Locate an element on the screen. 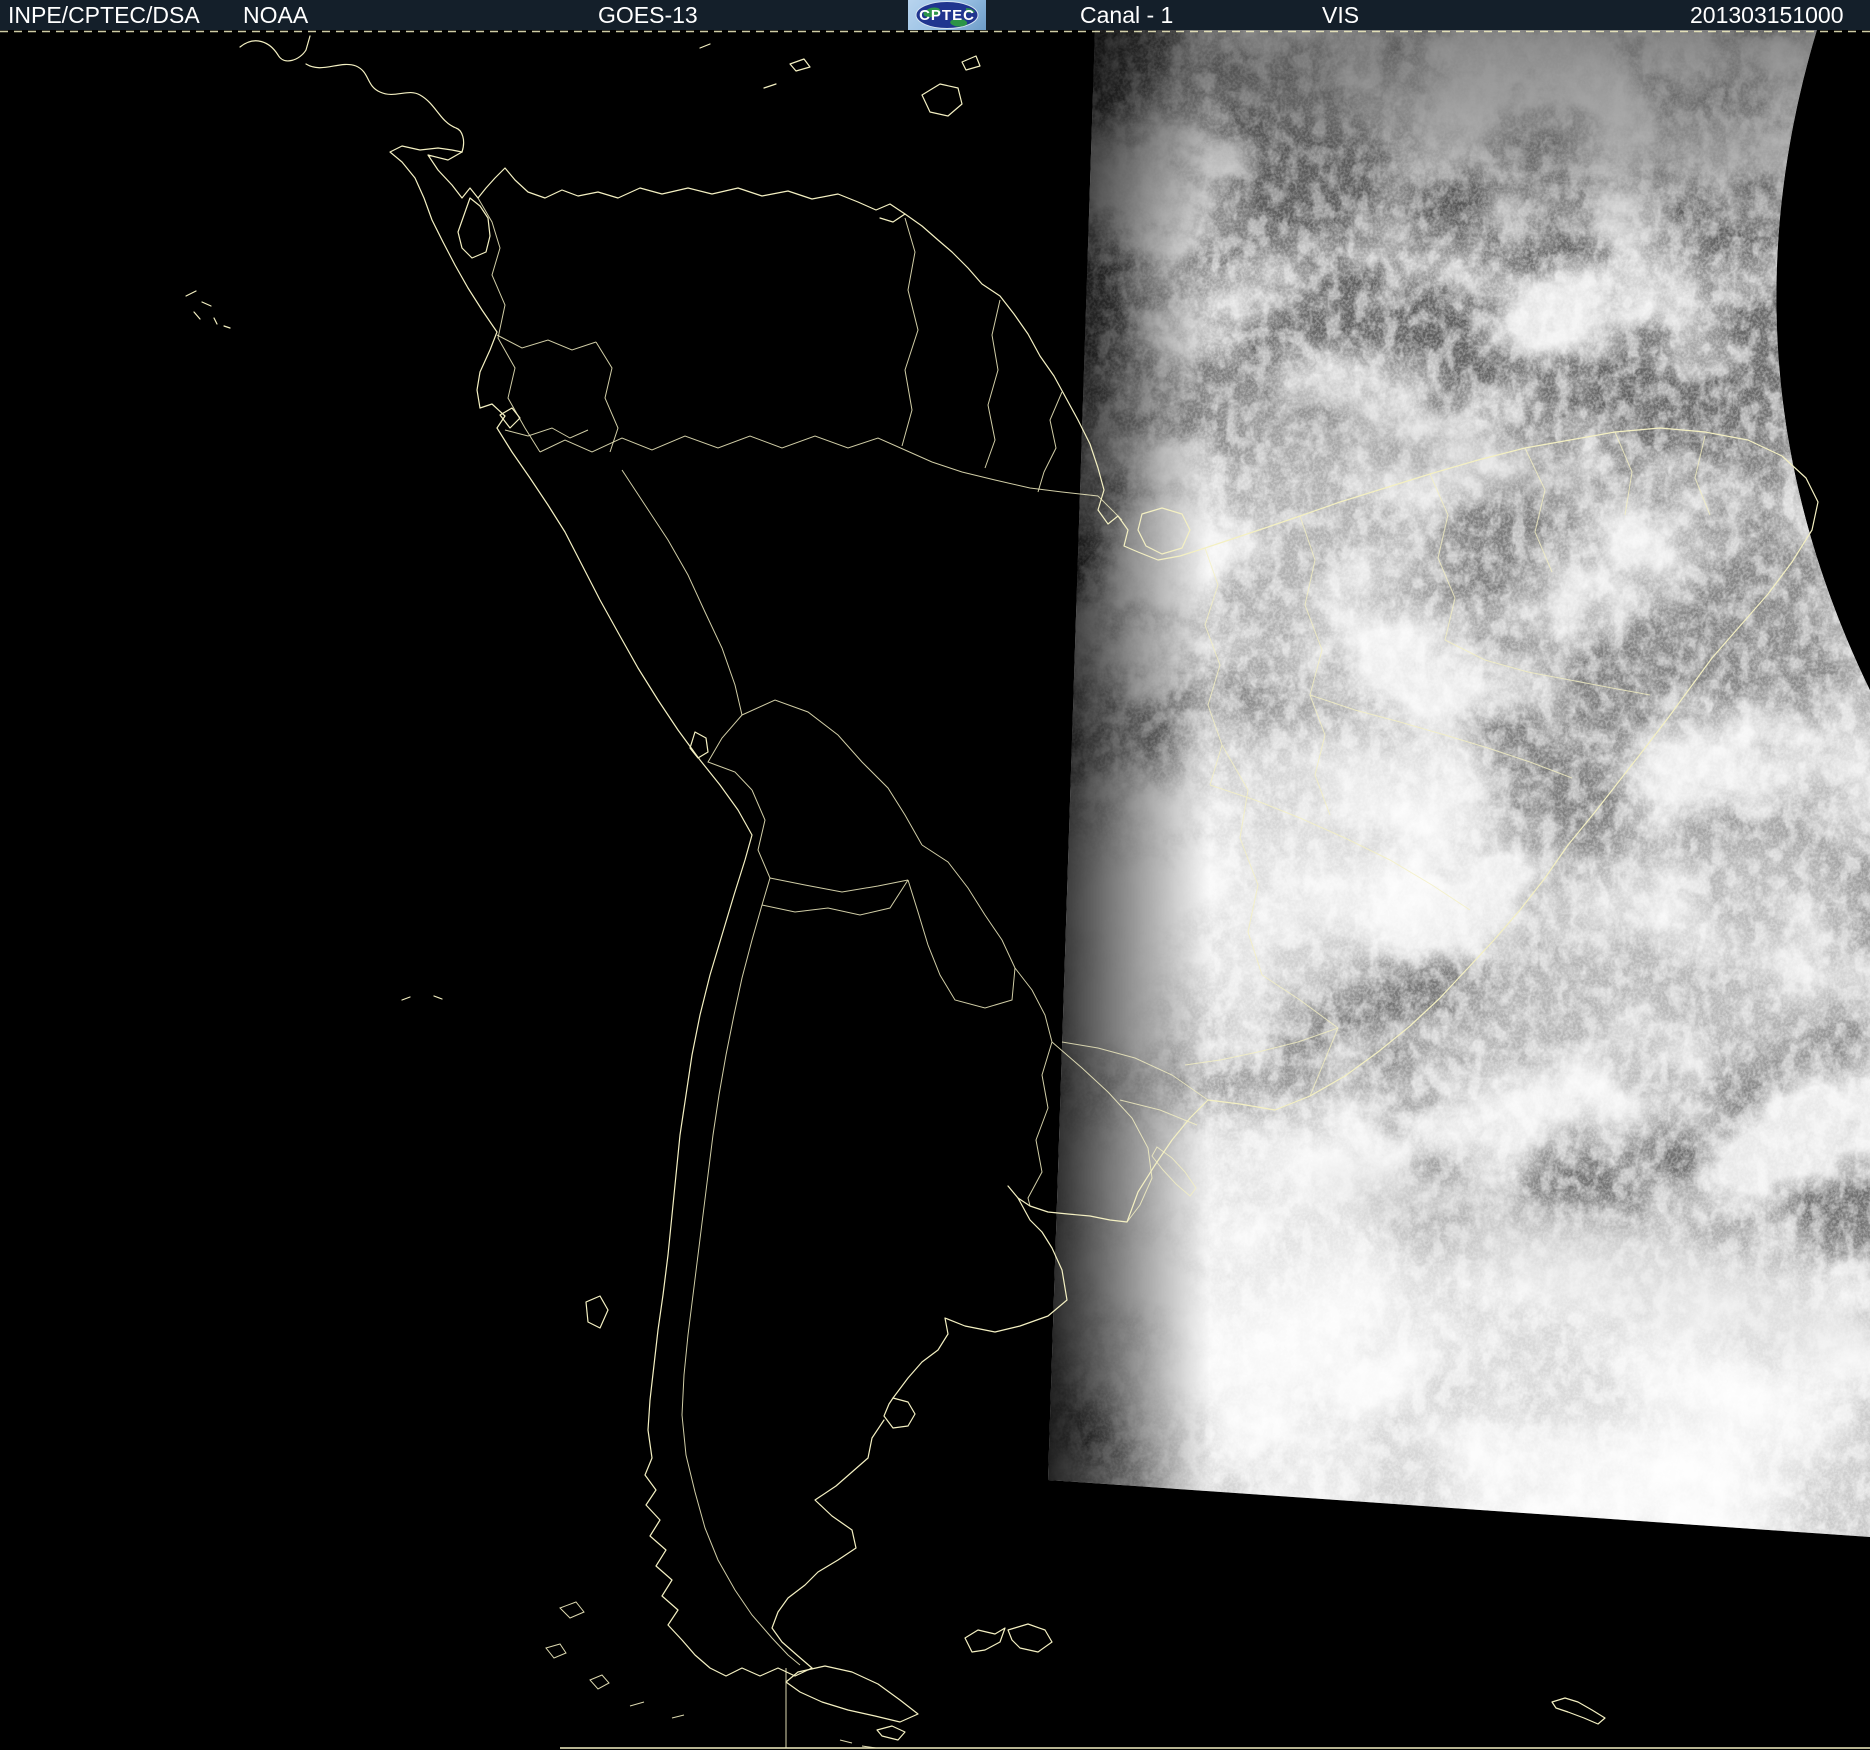 This screenshot has width=1870, height=1750. band-label: VIS is located at coordinates (1341, 15).